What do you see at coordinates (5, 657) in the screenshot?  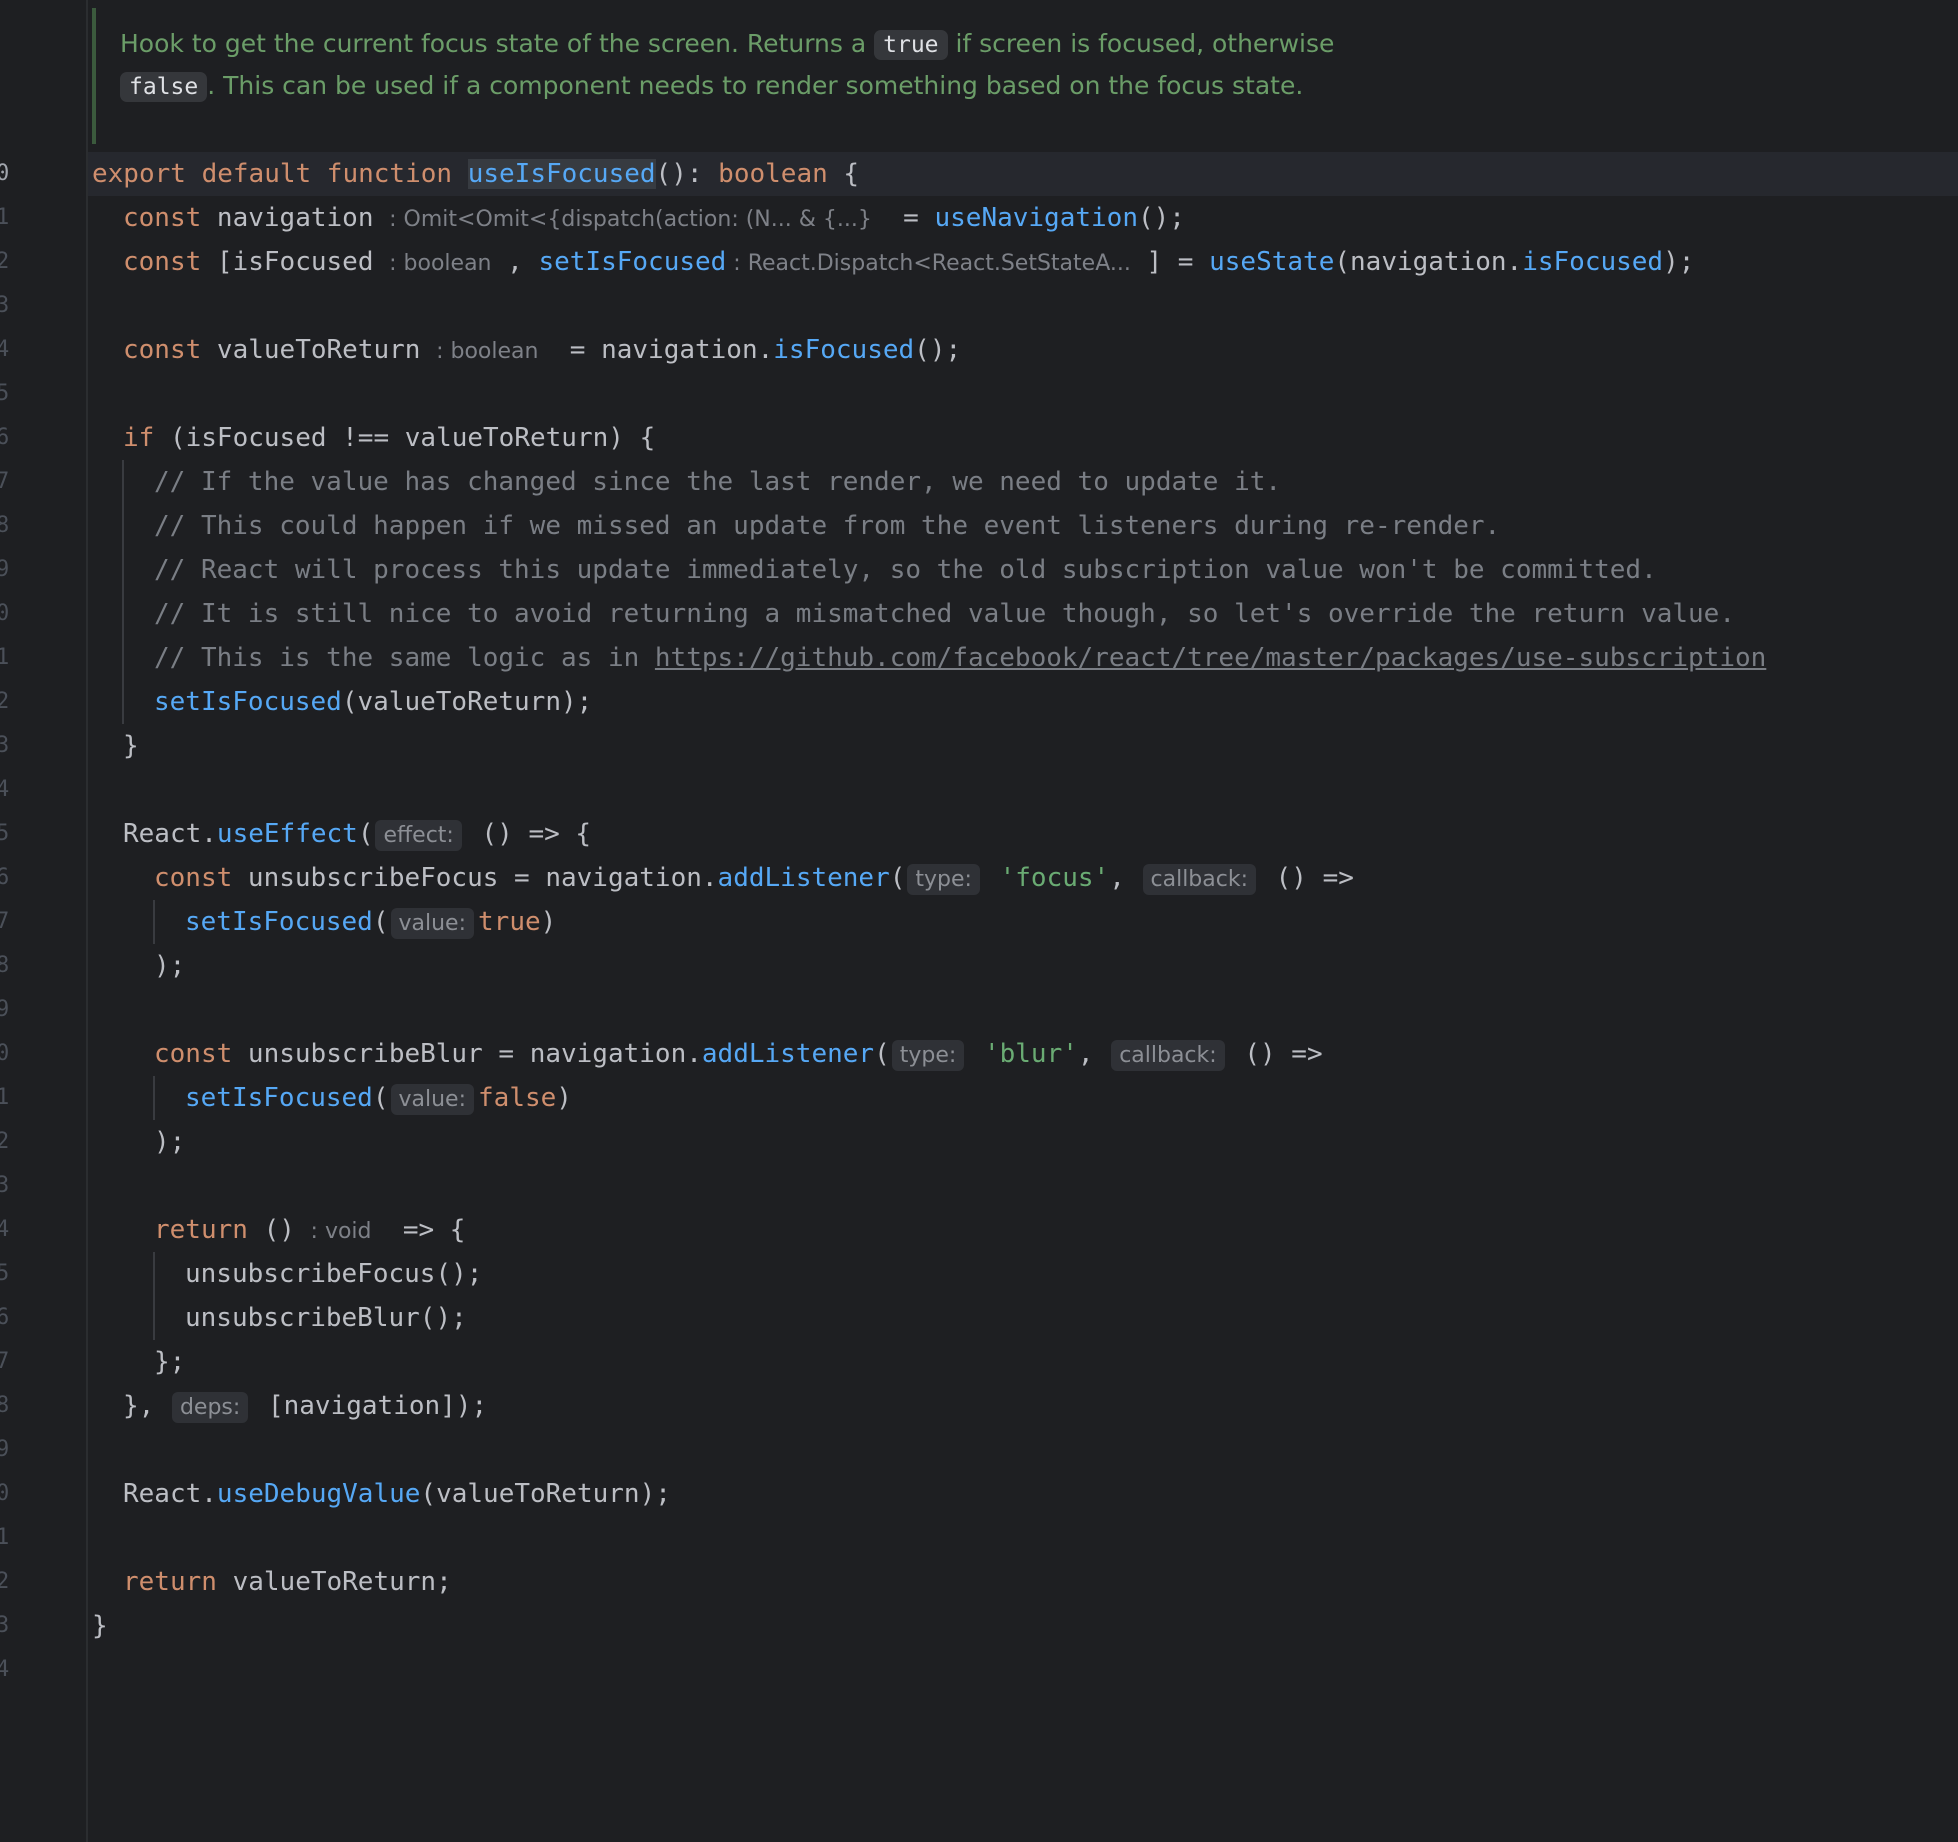 I see `line-number: 1` at bounding box center [5, 657].